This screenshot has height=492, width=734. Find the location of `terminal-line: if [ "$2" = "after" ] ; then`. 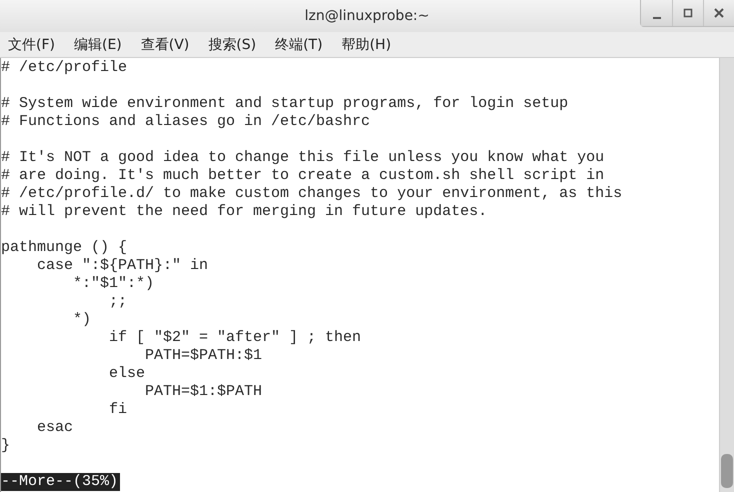

terminal-line: if [ "$2" = "after" ] ; then is located at coordinates (235, 338).